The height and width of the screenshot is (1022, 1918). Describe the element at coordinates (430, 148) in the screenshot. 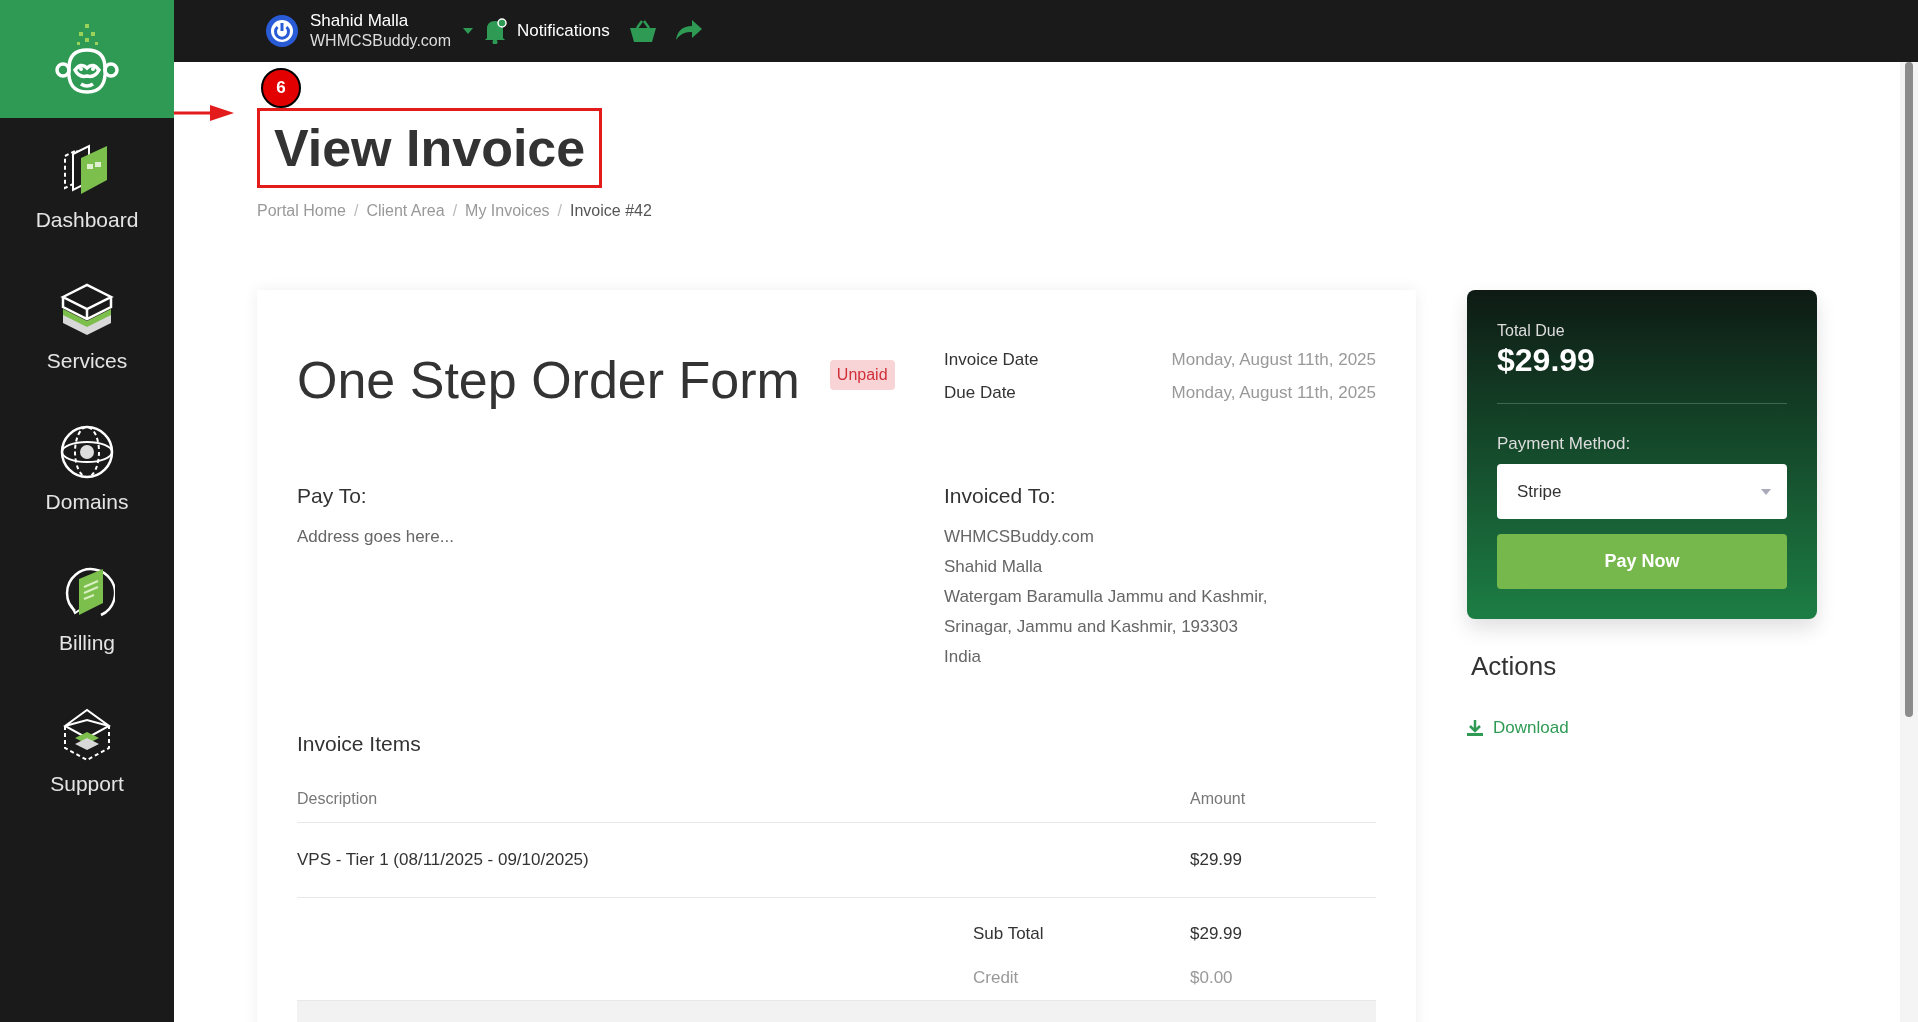

I see `page-title: View Invoice` at that location.